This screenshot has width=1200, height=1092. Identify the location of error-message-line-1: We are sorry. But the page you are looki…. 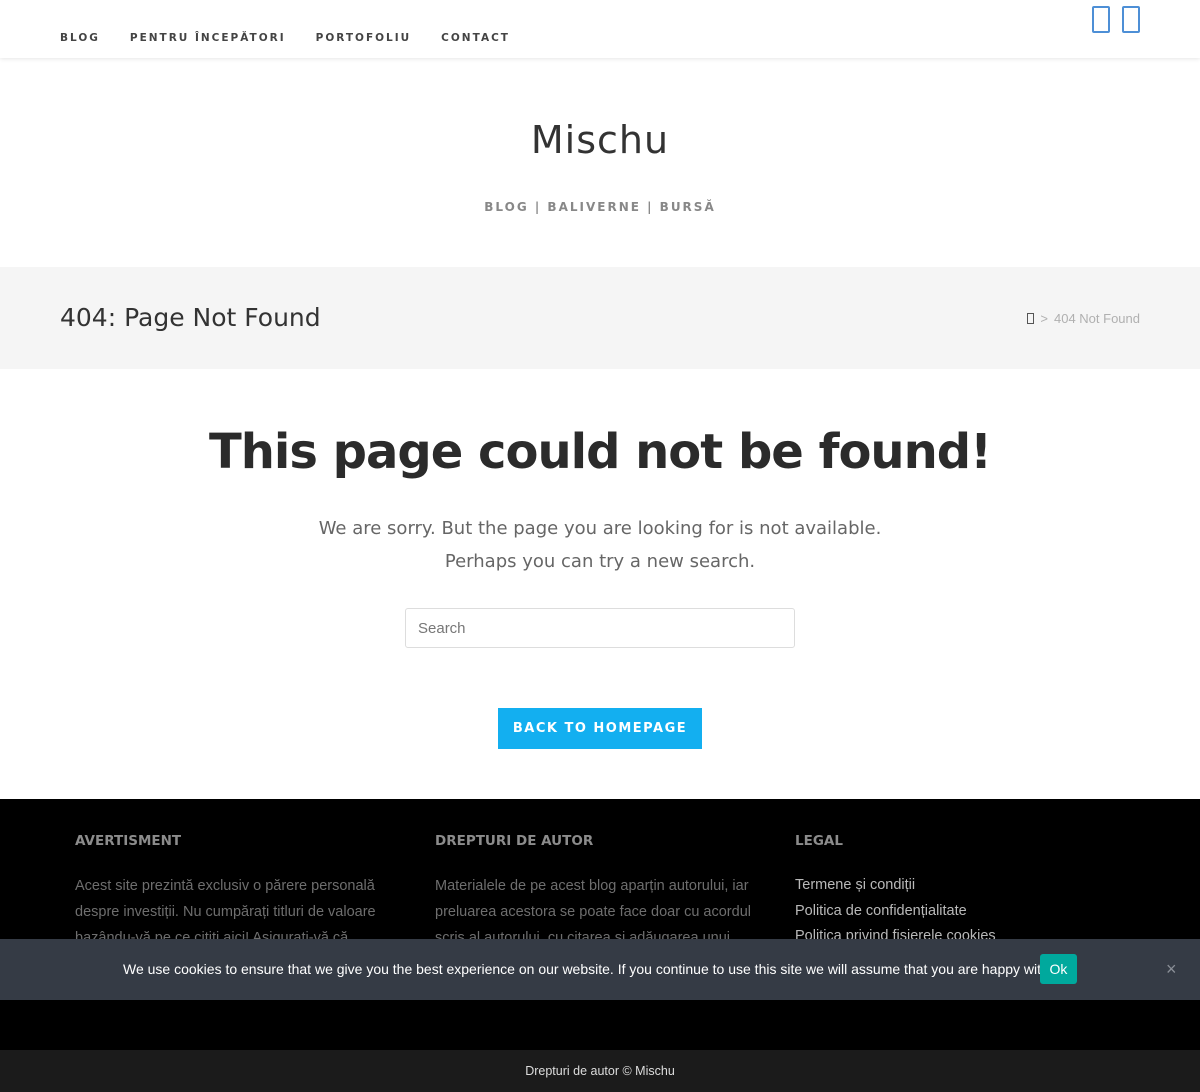
(600, 528).